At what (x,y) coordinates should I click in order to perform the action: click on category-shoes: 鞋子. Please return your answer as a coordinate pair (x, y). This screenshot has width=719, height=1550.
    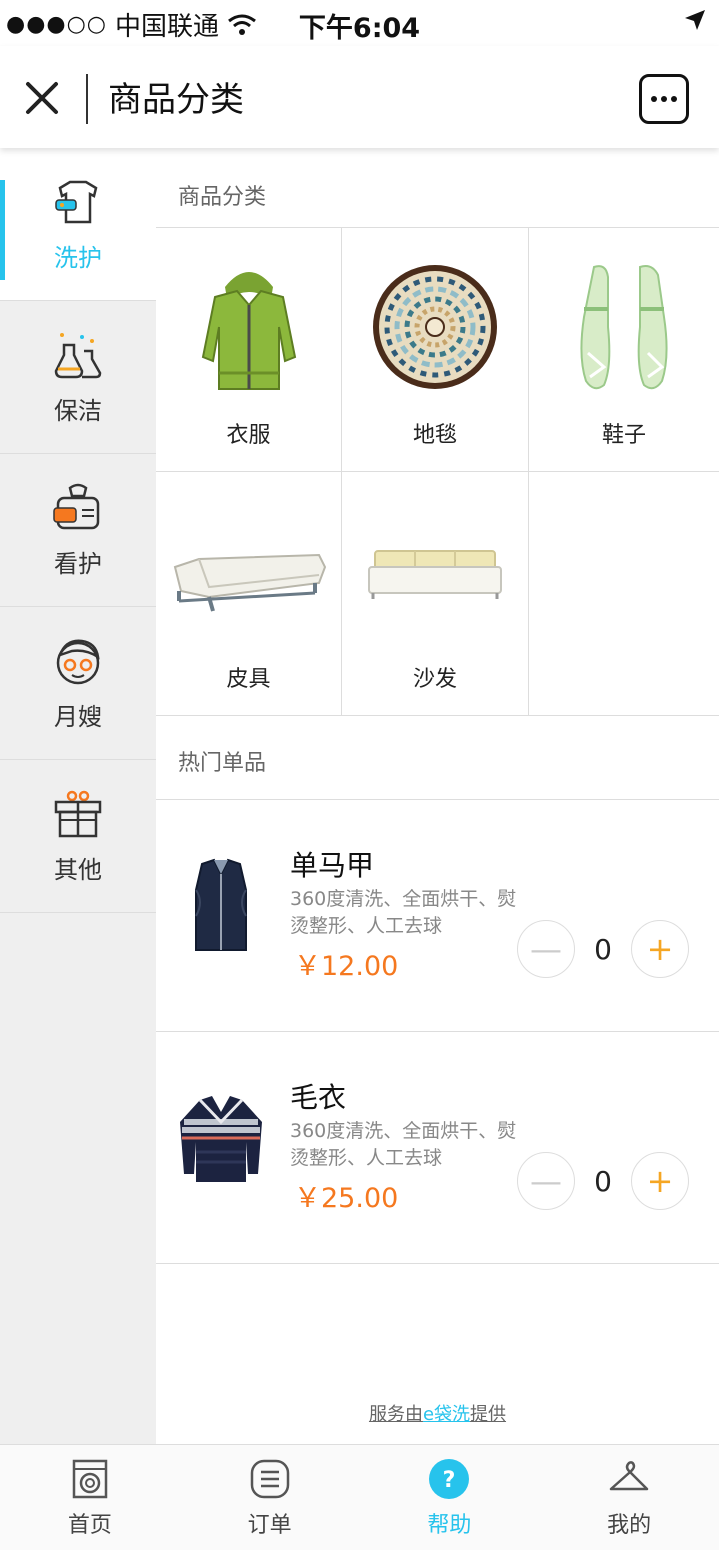
    Looking at the image, I should click on (624, 350).